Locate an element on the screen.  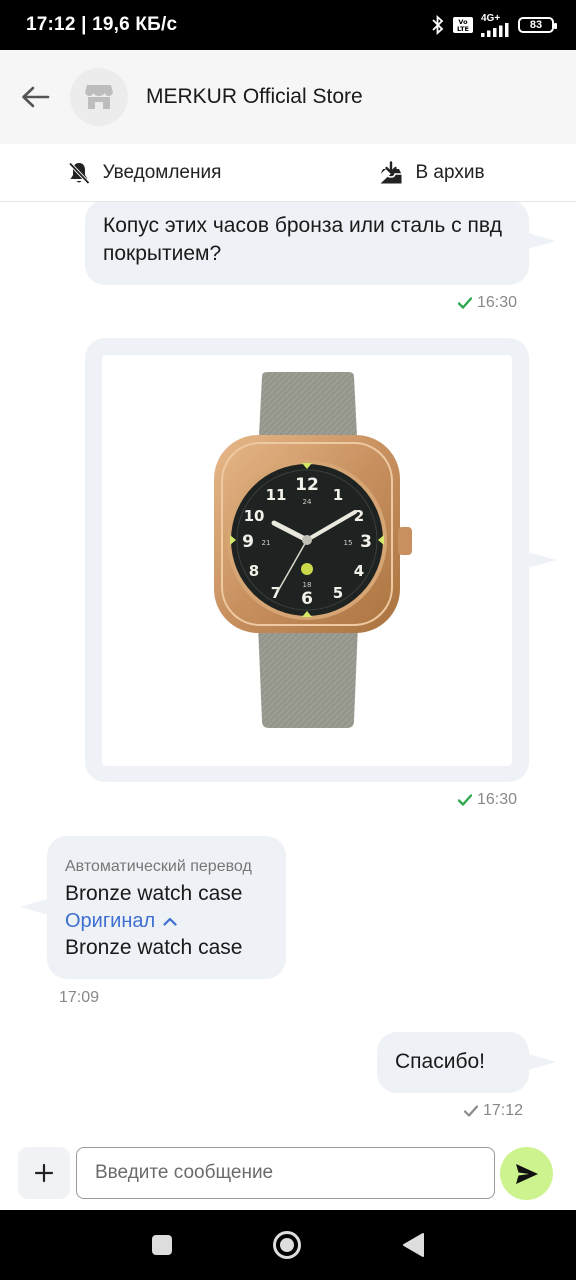
original-link: Оригинал is located at coordinates (110, 921).